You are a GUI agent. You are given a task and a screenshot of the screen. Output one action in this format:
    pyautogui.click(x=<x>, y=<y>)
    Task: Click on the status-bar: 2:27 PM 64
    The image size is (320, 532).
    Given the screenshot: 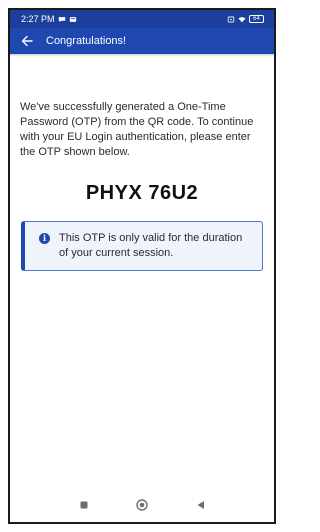 What is the action you would take?
    pyautogui.click(x=142, y=19)
    